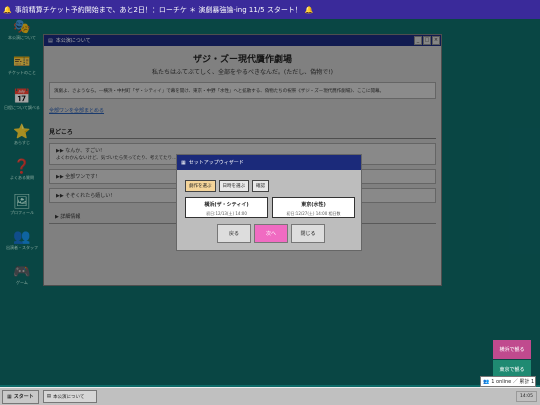 Image resolution: width=540 pixels, height=405 pixels. What do you see at coordinates (313, 207) in the screenshot?
I see `venue-option-tokyo: 東京(水性) 初日:12/27(土) 14:00 相日数` at bounding box center [313, 207].